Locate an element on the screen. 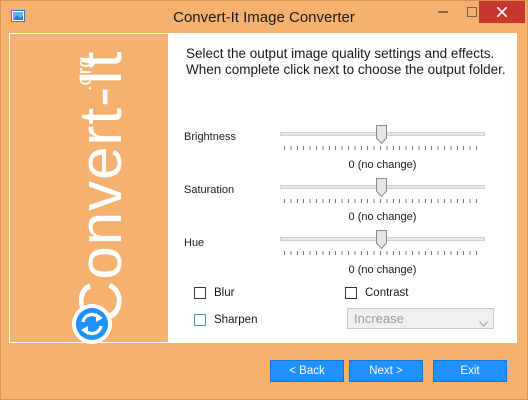  maximize-icon is located at coordinates (471, 12).